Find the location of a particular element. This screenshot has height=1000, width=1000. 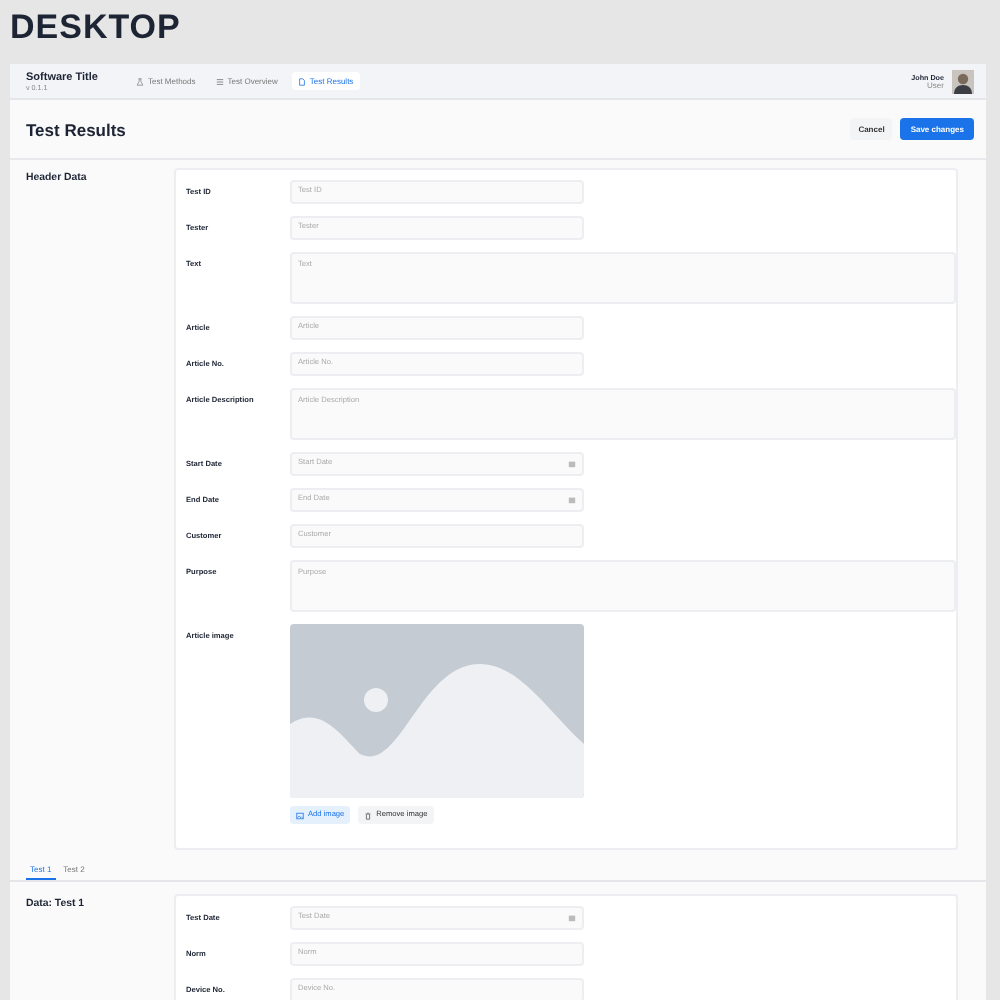

page-title: Test Results is located at coordinates (76, 129).